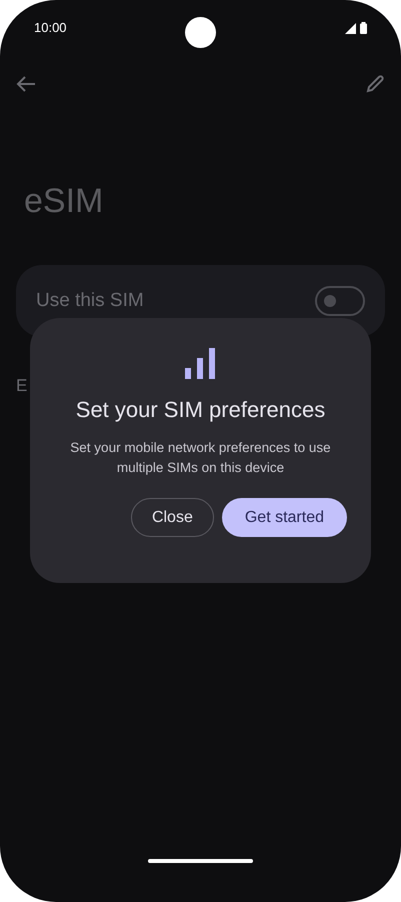 This screenshot has height=902, width=401. I want to click on get-started-button: Get started, so click(284, 517).